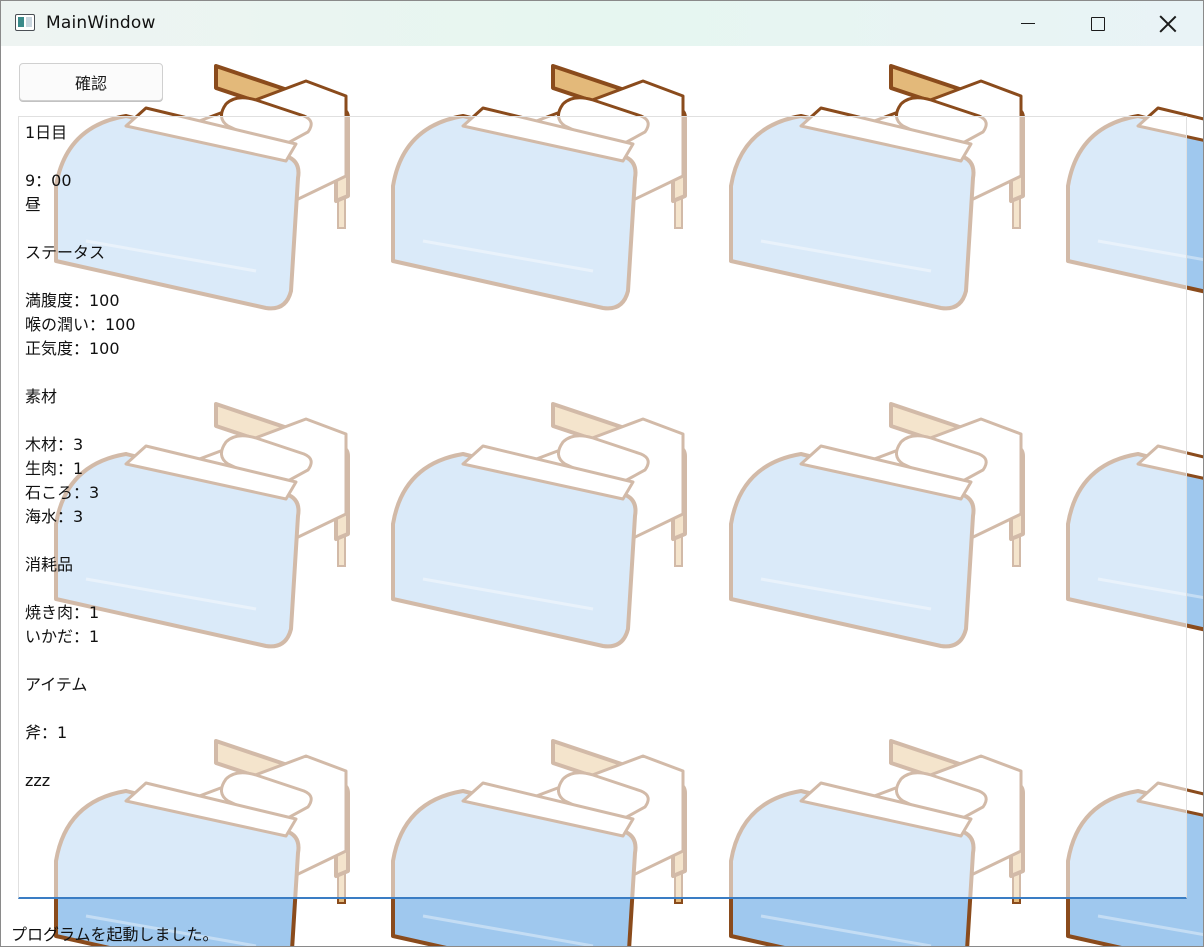 This screenshot has height=947, width=1204. What do you see at coordinates (33, 204) in the screenshot?
I see `log-line: 昼` at bounding box center [33, 204].